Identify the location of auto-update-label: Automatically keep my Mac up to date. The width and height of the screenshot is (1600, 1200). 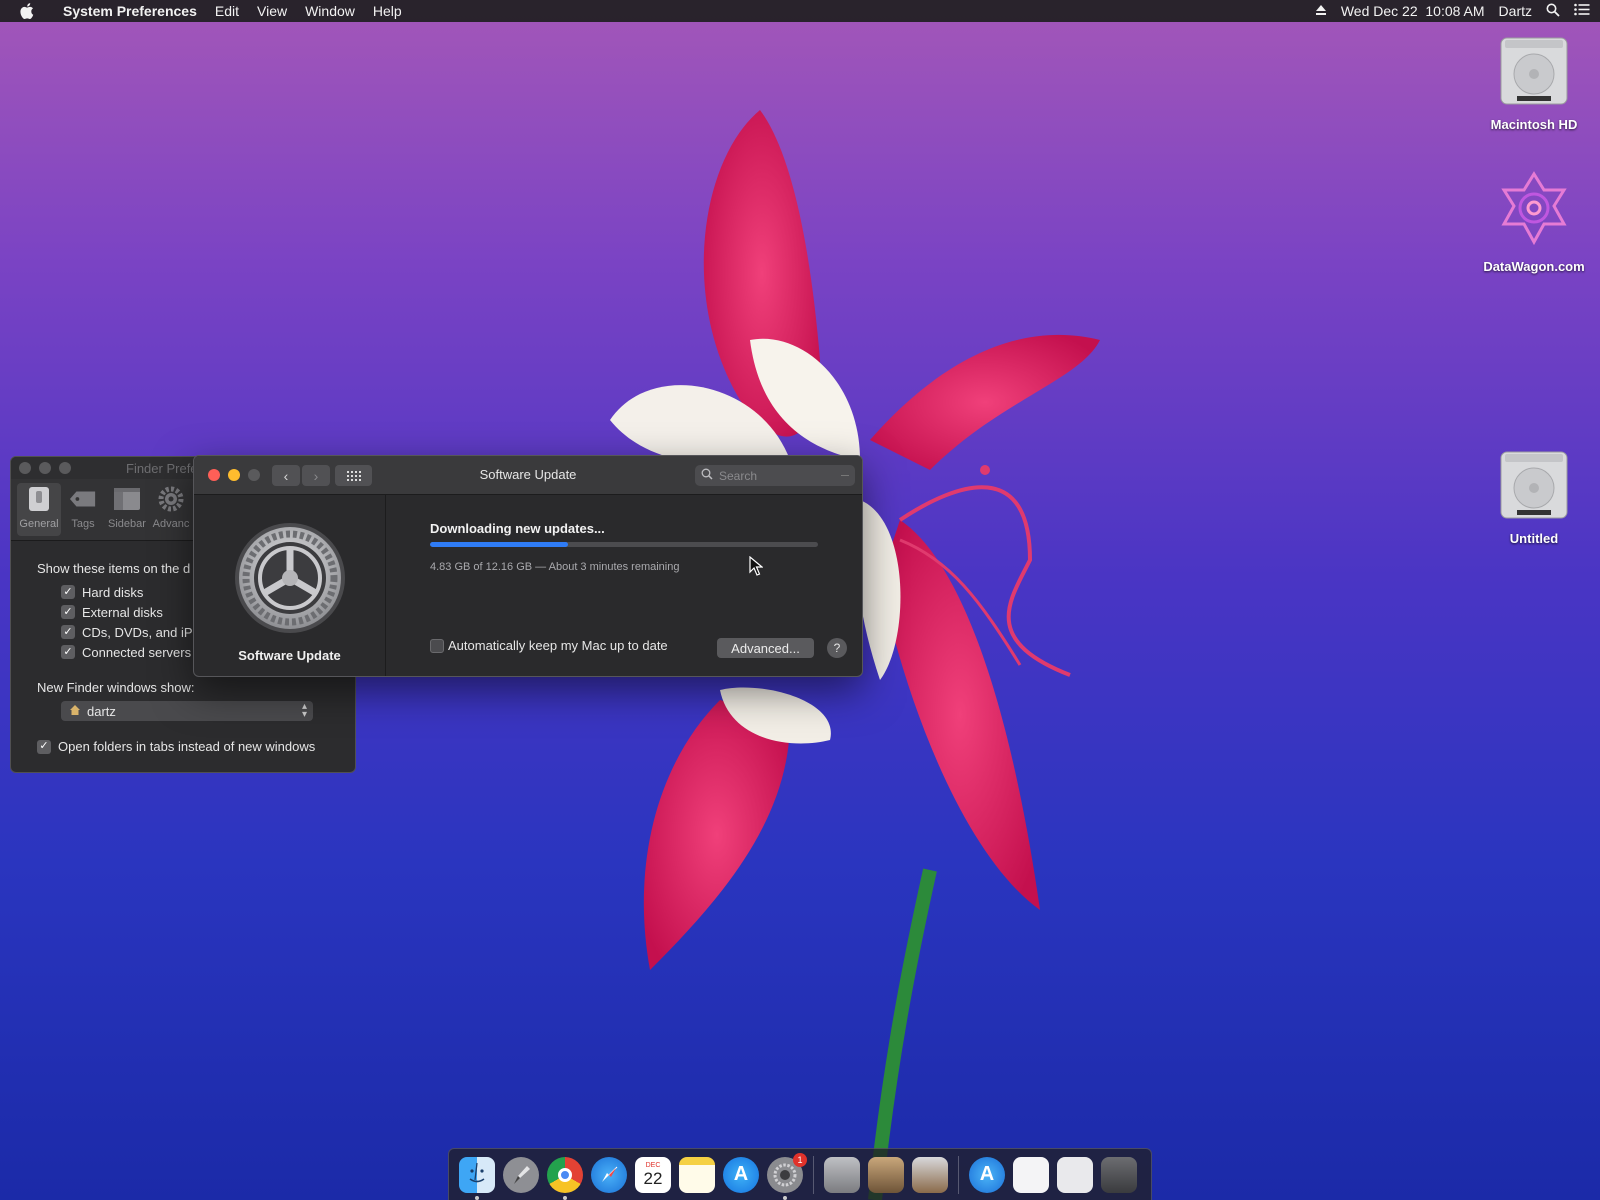
(558, 645).